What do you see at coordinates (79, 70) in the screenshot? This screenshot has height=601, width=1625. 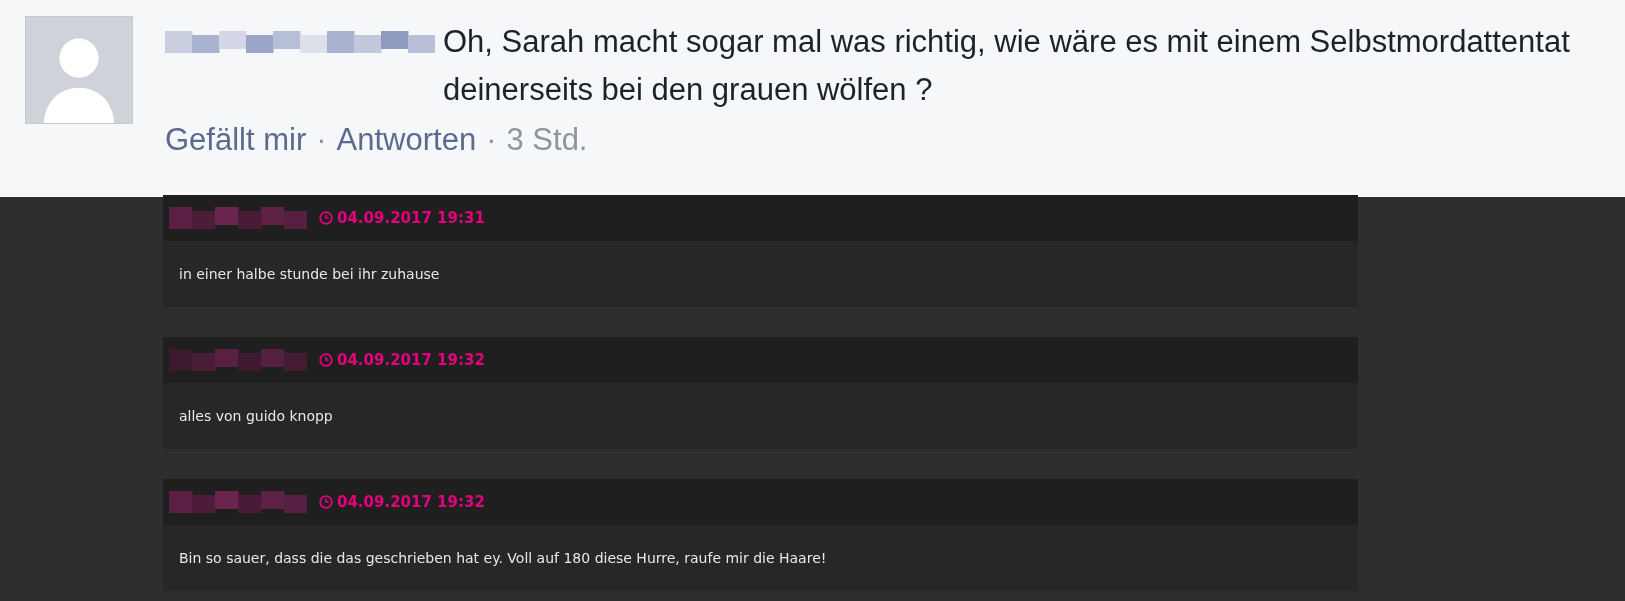 I see `avatar-icon` at bounding box center [79, 70].